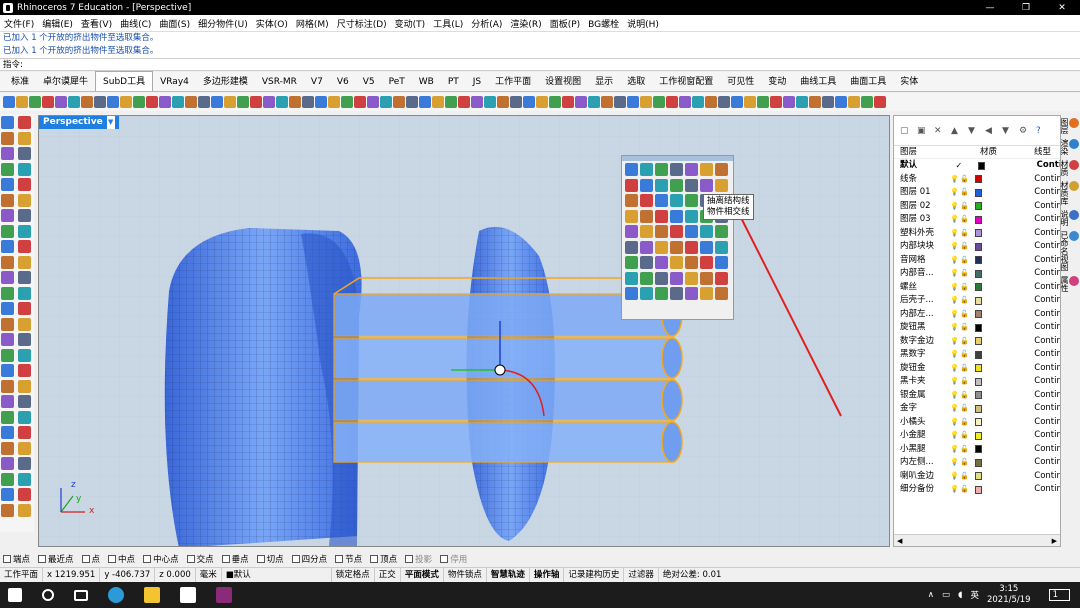 Image resolution: width=1080 pixels, height=608 pixels. I want to click on tab-display: 显示, so click(604, 82).